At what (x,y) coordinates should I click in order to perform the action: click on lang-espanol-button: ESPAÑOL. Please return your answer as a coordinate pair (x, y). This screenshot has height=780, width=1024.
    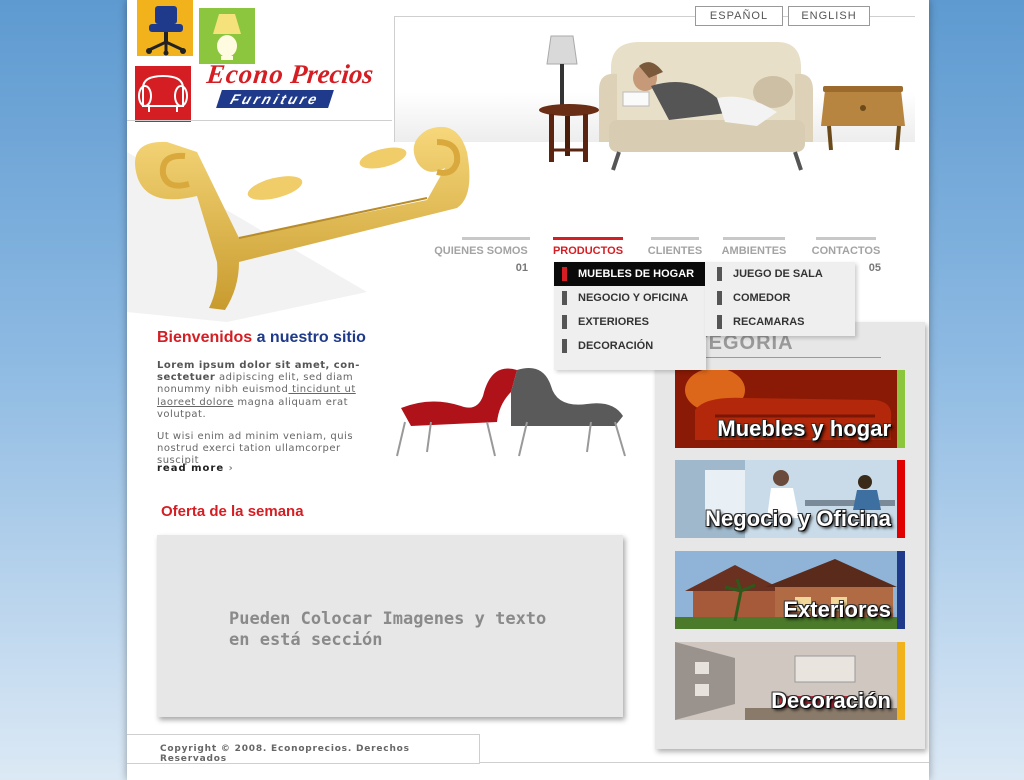
    Looking at the image, I should click on (739, 16).